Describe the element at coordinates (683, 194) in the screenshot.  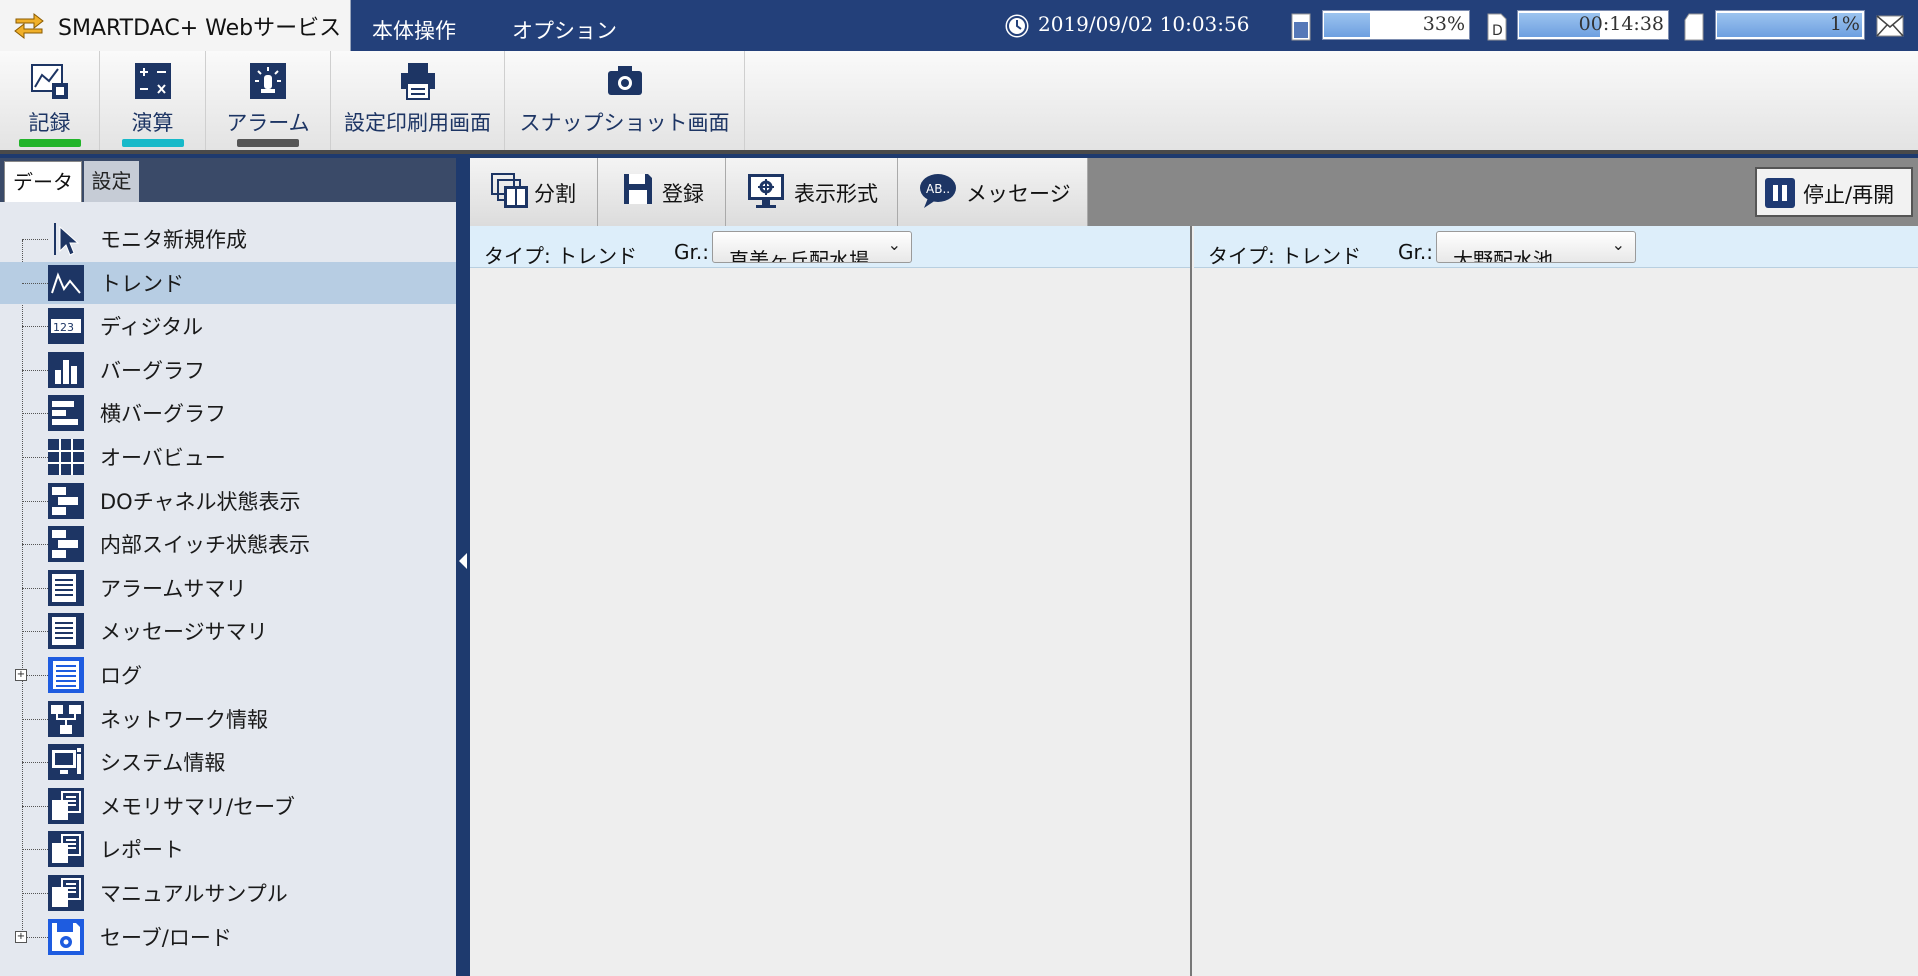
I see `register-label: 登録` at that location.